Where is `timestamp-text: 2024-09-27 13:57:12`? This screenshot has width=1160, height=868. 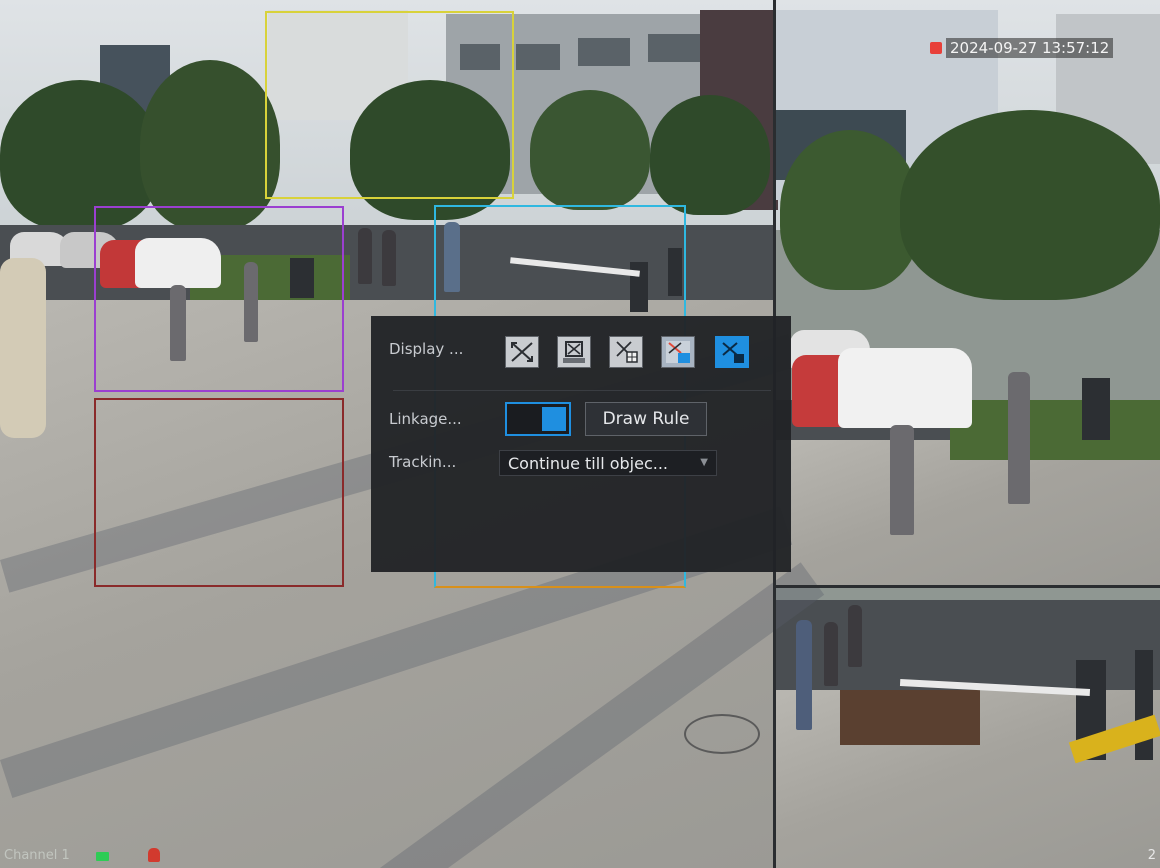
timestamp-text: 2024-09-27 13:57:12 is located at coordinates (1030, 48).